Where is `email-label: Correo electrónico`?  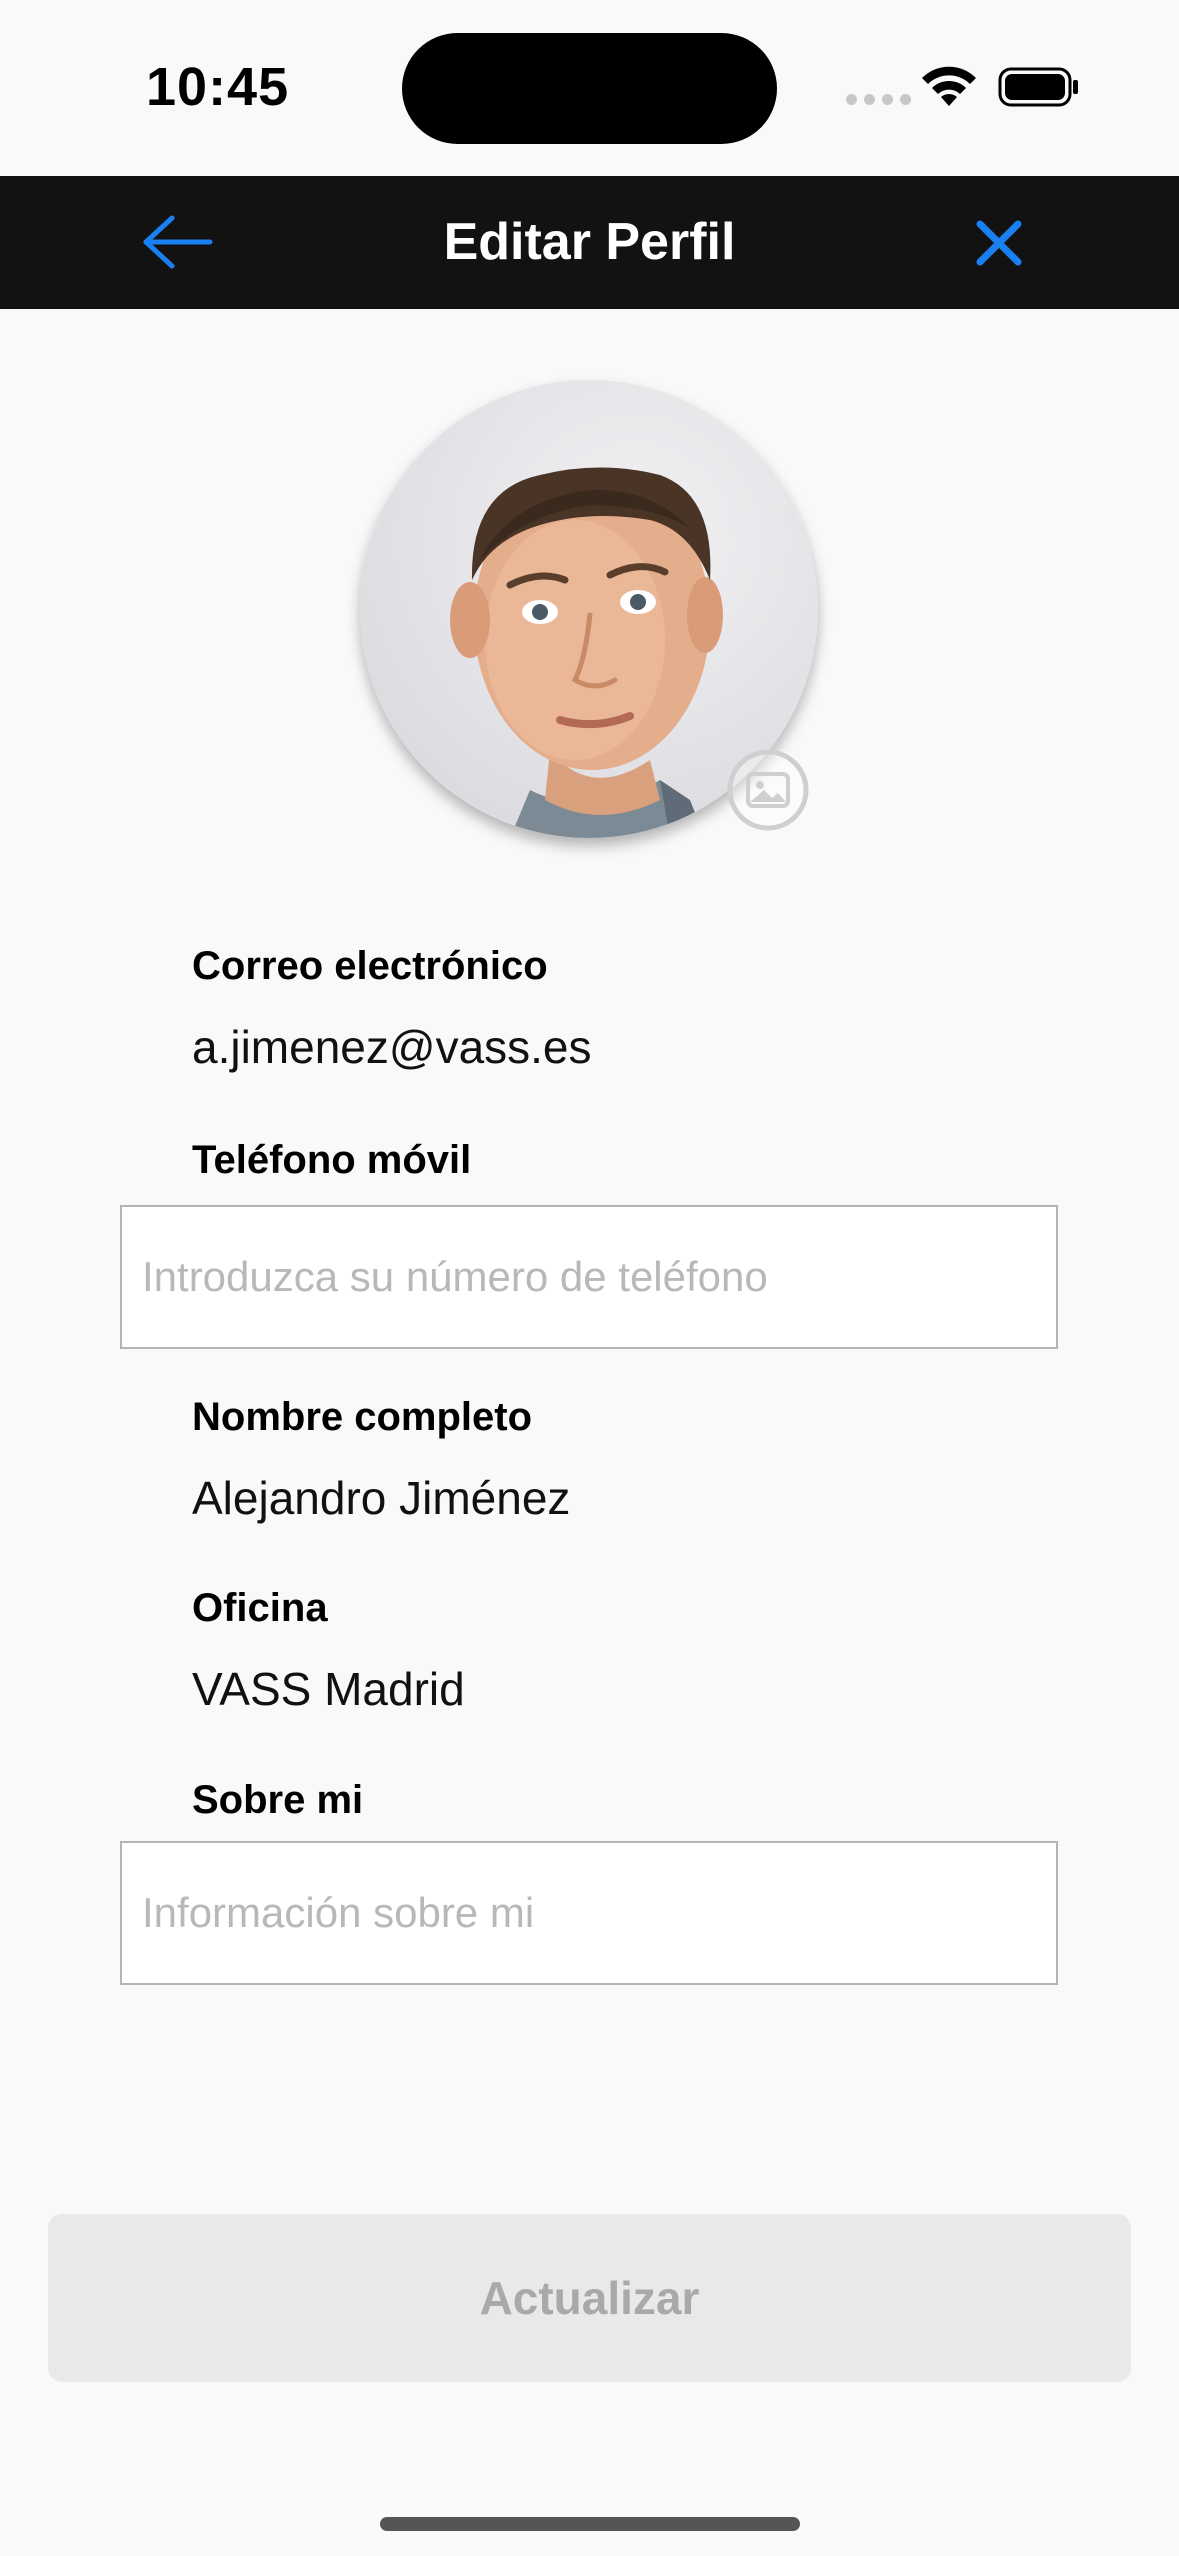
email-label: Correo electrónico is located at coordinates (370, 966).